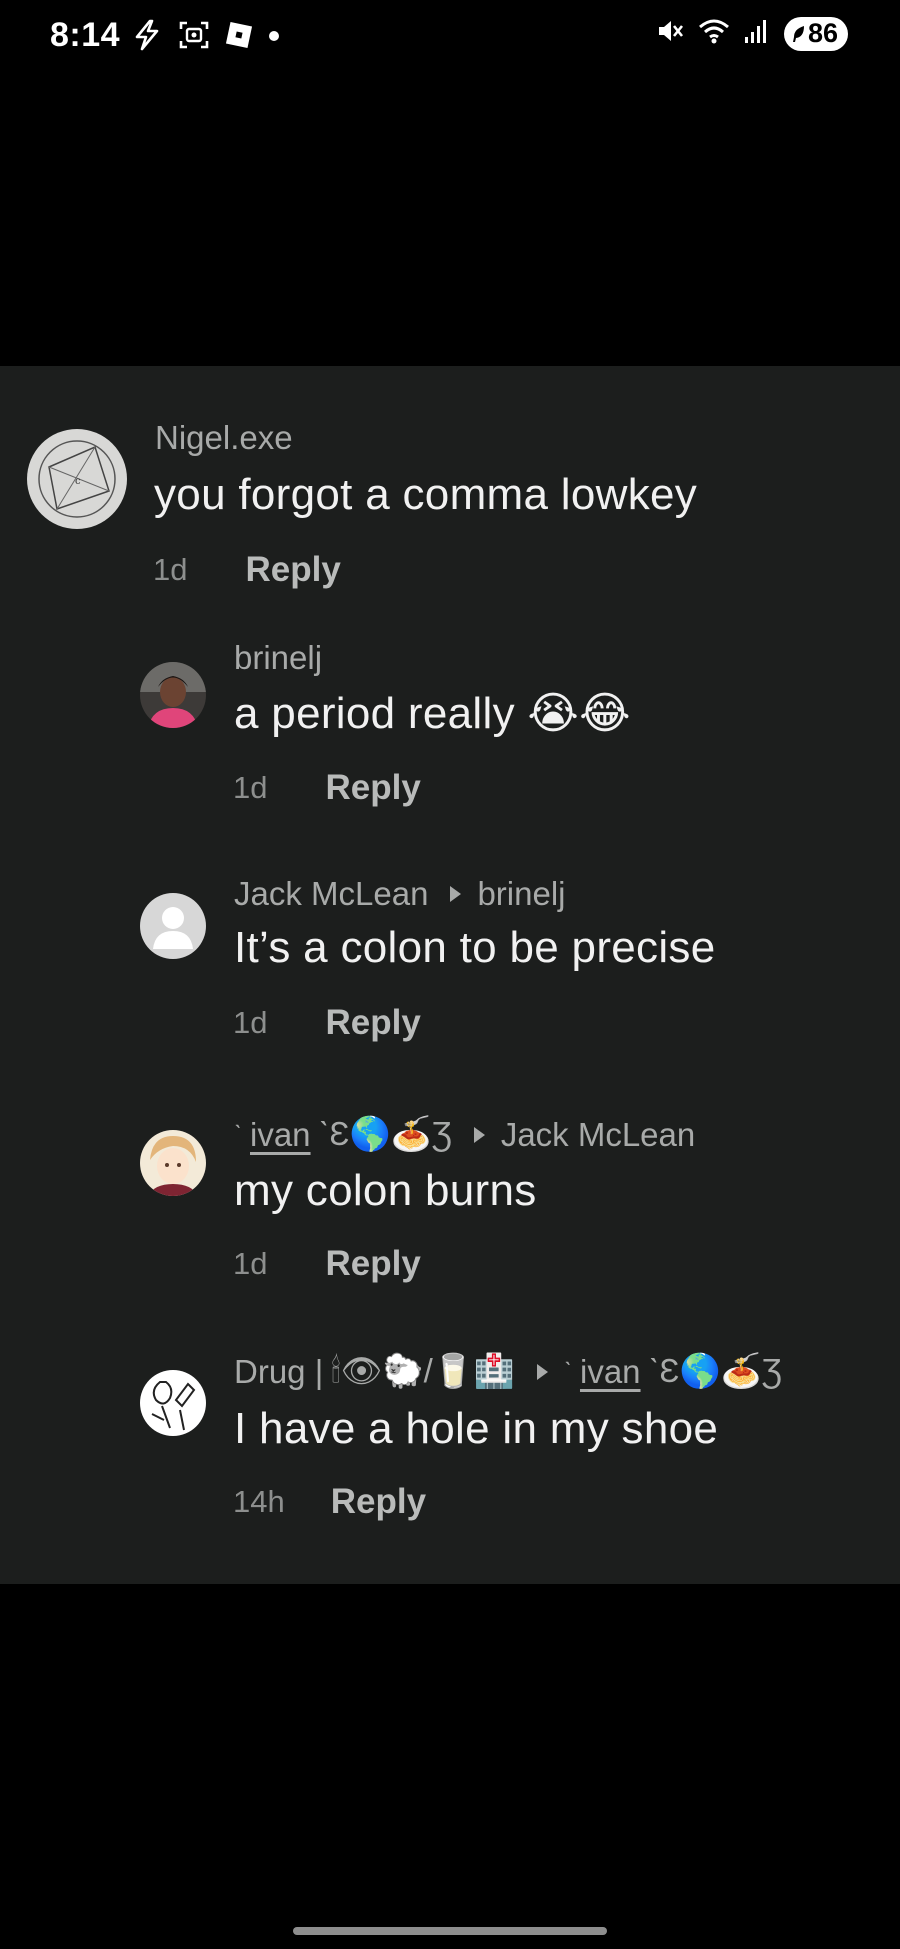 The width and height of the screenshot is (900, 1949). What do you see at coordinates (521, 894) in the screenshot?
I see `reply-to-username: brinelj` at bounding box center [521, 894].